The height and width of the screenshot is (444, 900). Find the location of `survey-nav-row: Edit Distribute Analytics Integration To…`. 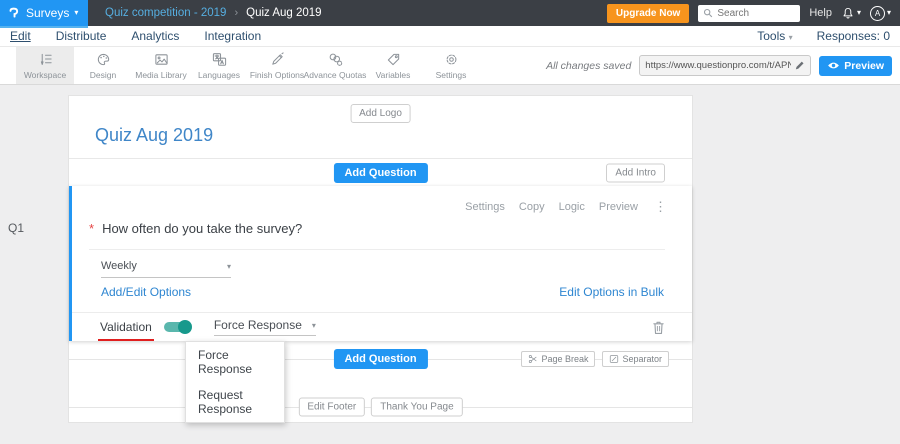

survey-nav-row: Edit Distribute Analytics Integration To… is located at coordinates (450, 36).